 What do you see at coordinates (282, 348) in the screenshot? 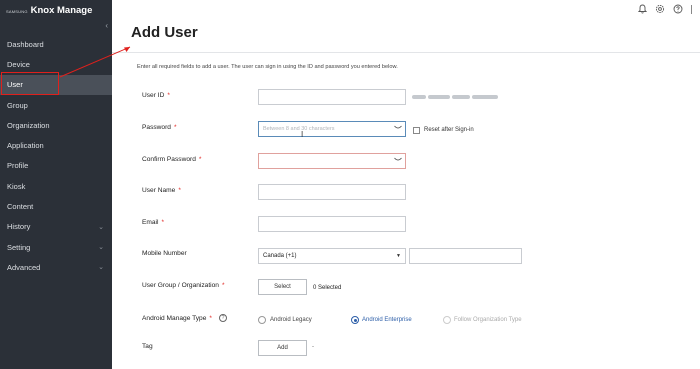
I see `add-tag-button: Add` at bounding box center [282, 348].